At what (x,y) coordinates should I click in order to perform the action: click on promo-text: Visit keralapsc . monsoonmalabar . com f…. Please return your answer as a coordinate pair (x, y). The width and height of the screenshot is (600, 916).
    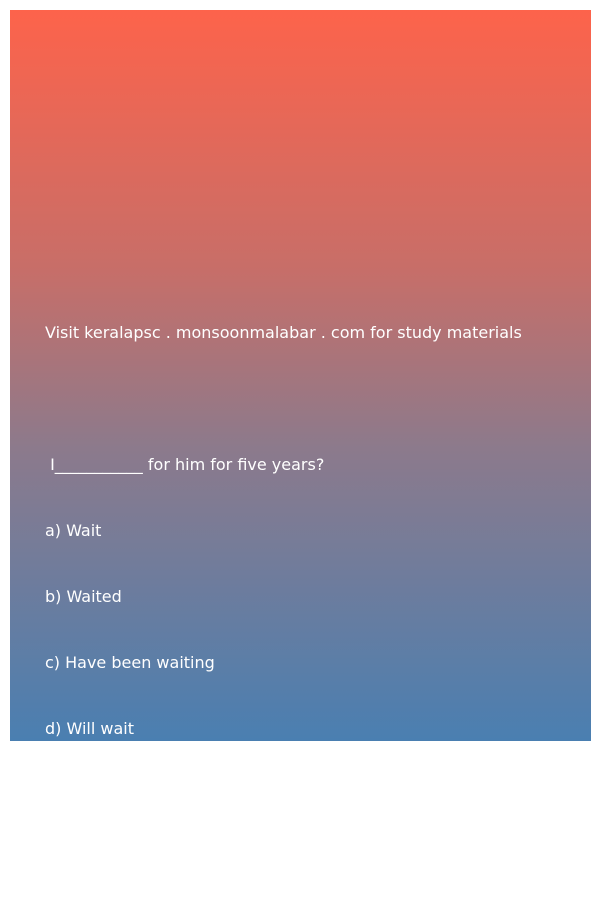
    Looking at the image, I should click on (283, 332).